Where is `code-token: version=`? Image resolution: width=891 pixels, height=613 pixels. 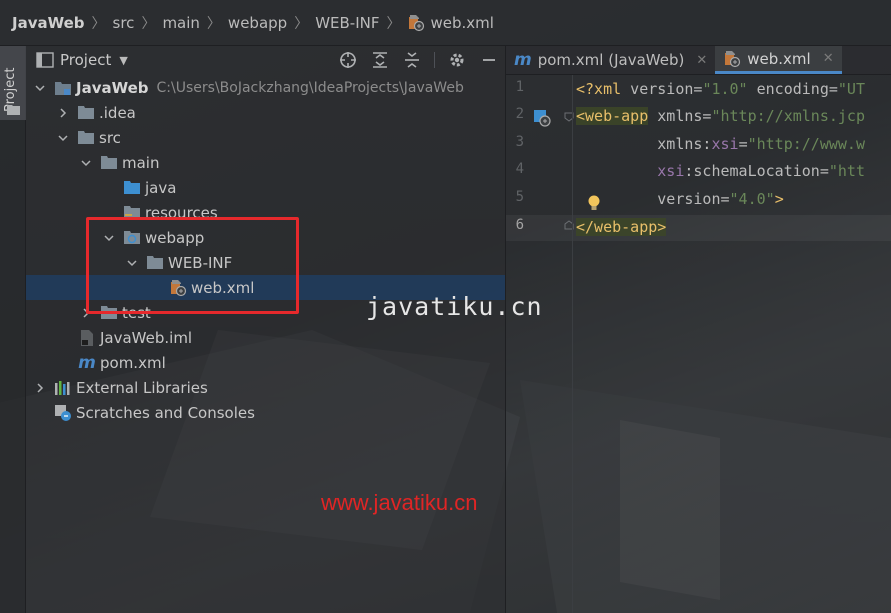
code-token: version= is located at coordinates (693, 199).